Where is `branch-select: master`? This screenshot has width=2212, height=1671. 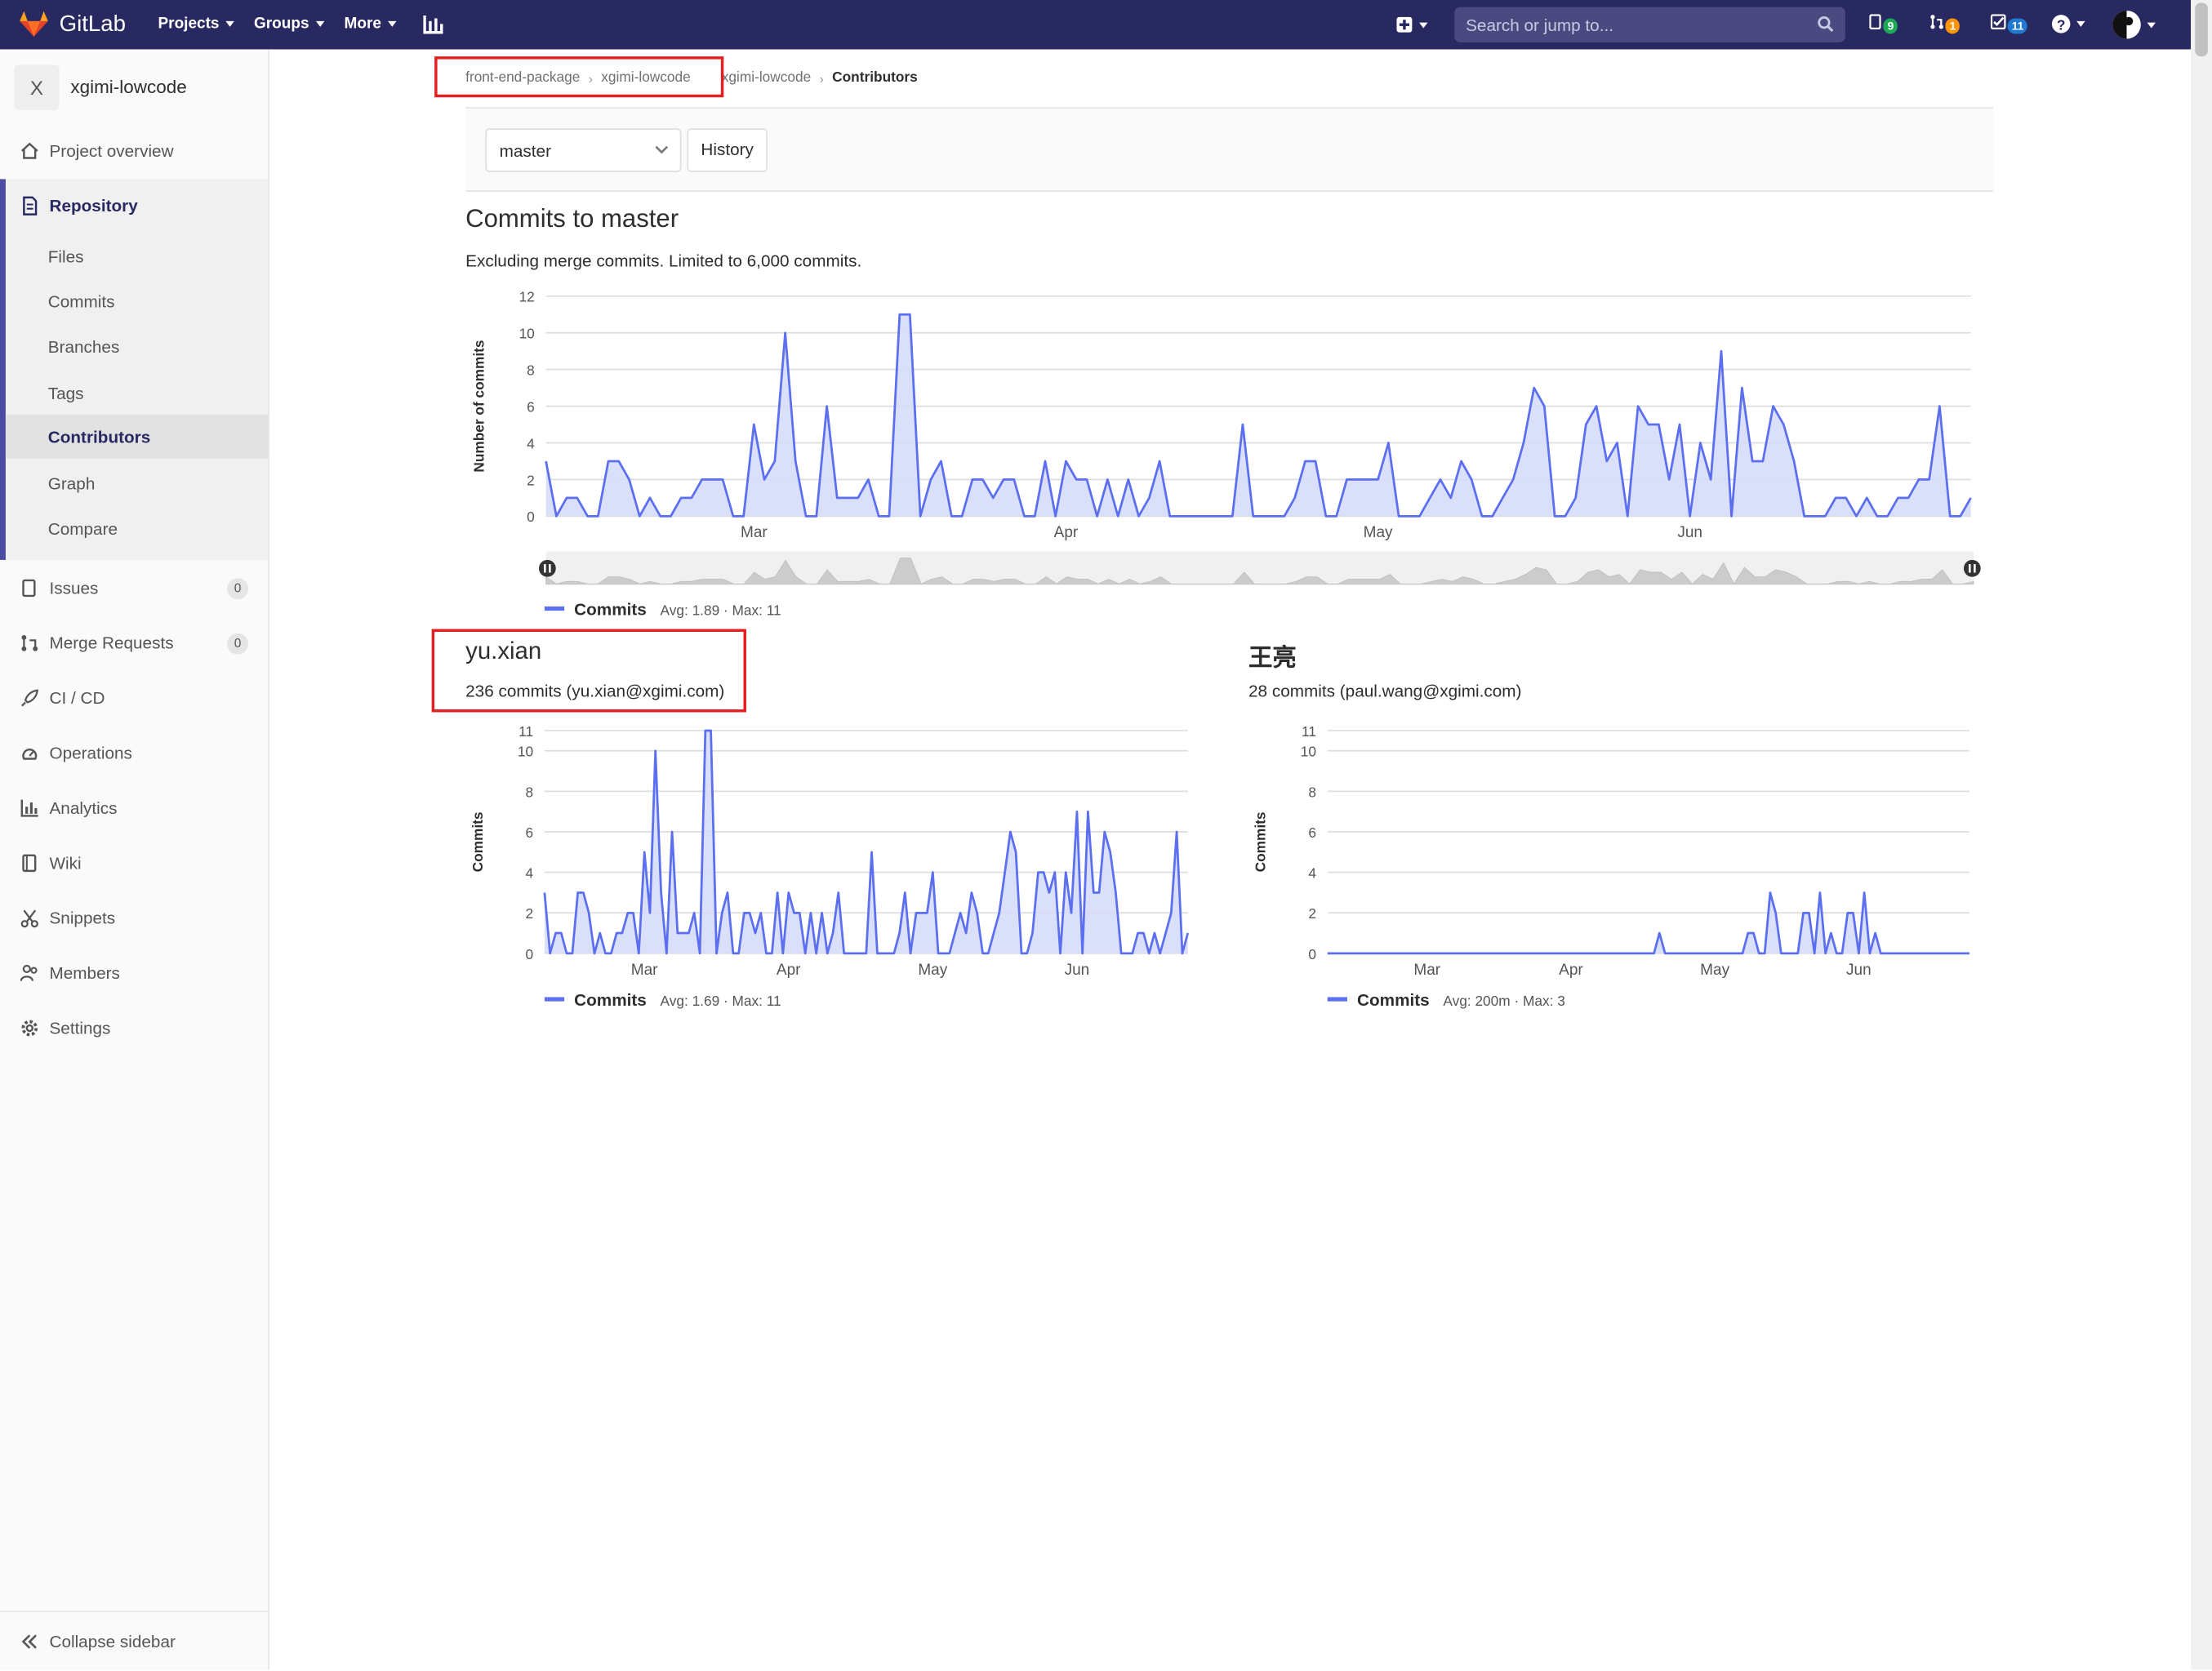 branch-select: master is located at coordinates (583, 150).